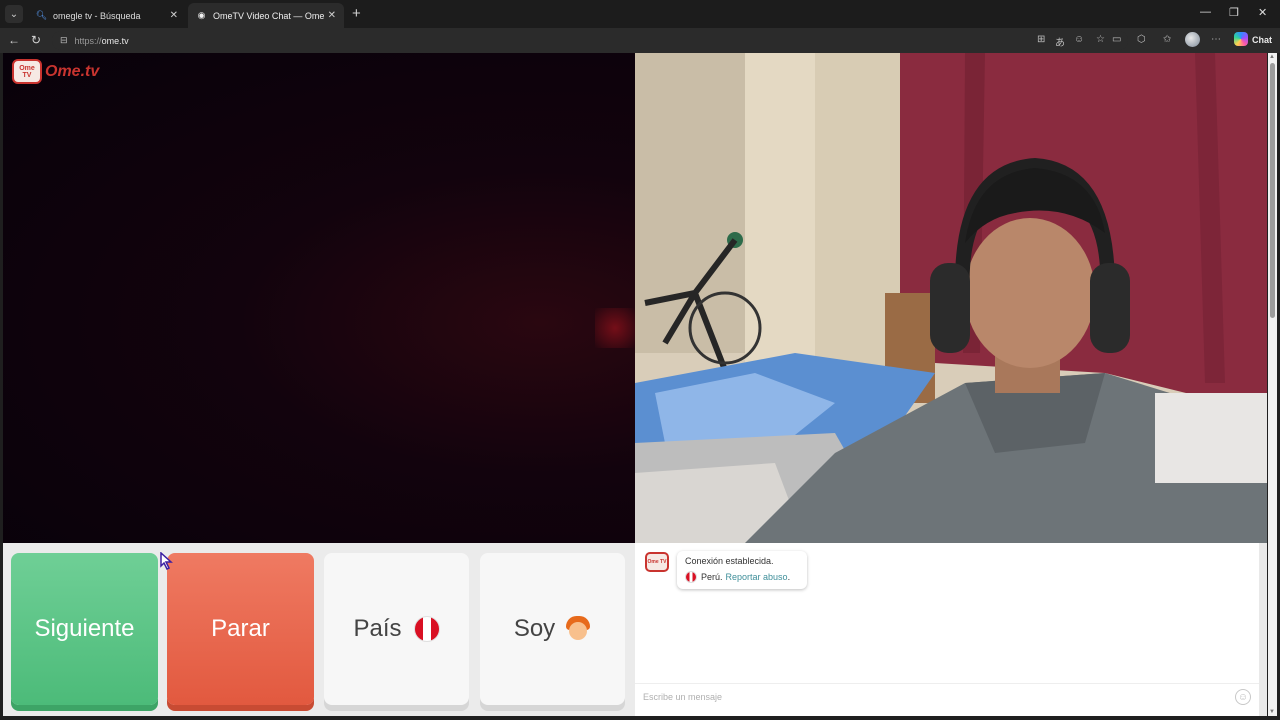 This screenshot has height=720, width=1280. Describe the element at coordinates (578, 629) in the screenshot. I see `boy-icon` at that location.